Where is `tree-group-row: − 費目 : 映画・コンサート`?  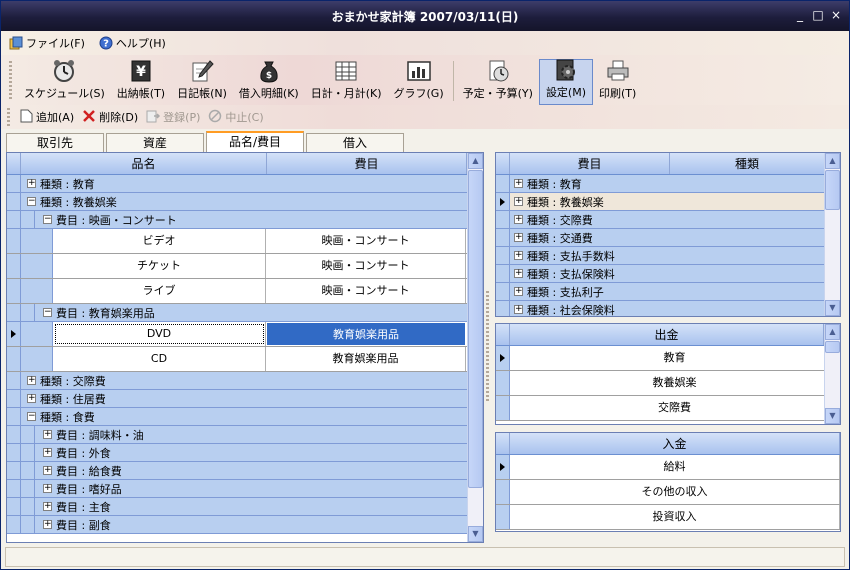 tree-group-row: − 費目 : 映画・コンサート is located at coordinates (245, 220).